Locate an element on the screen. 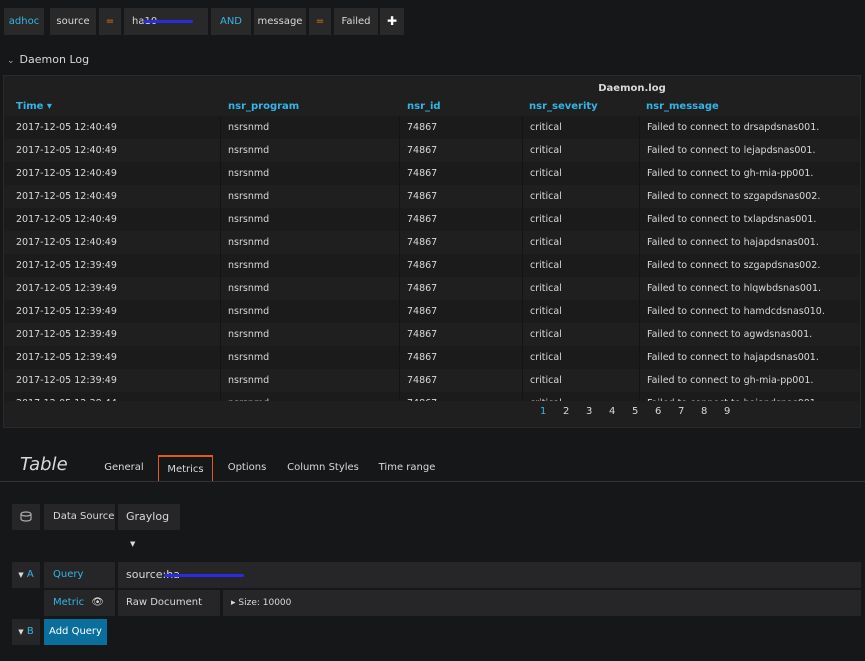  panel-title: Daemon.log is located at coordinates (432, 88).